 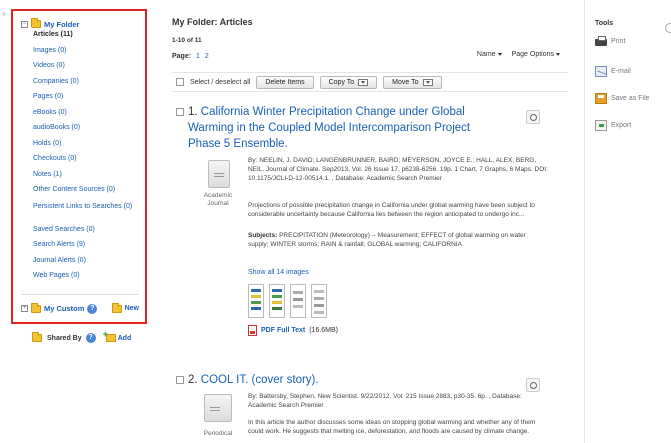 I want to click on sort-options: Name Page Options, so click(x=518, y=54).